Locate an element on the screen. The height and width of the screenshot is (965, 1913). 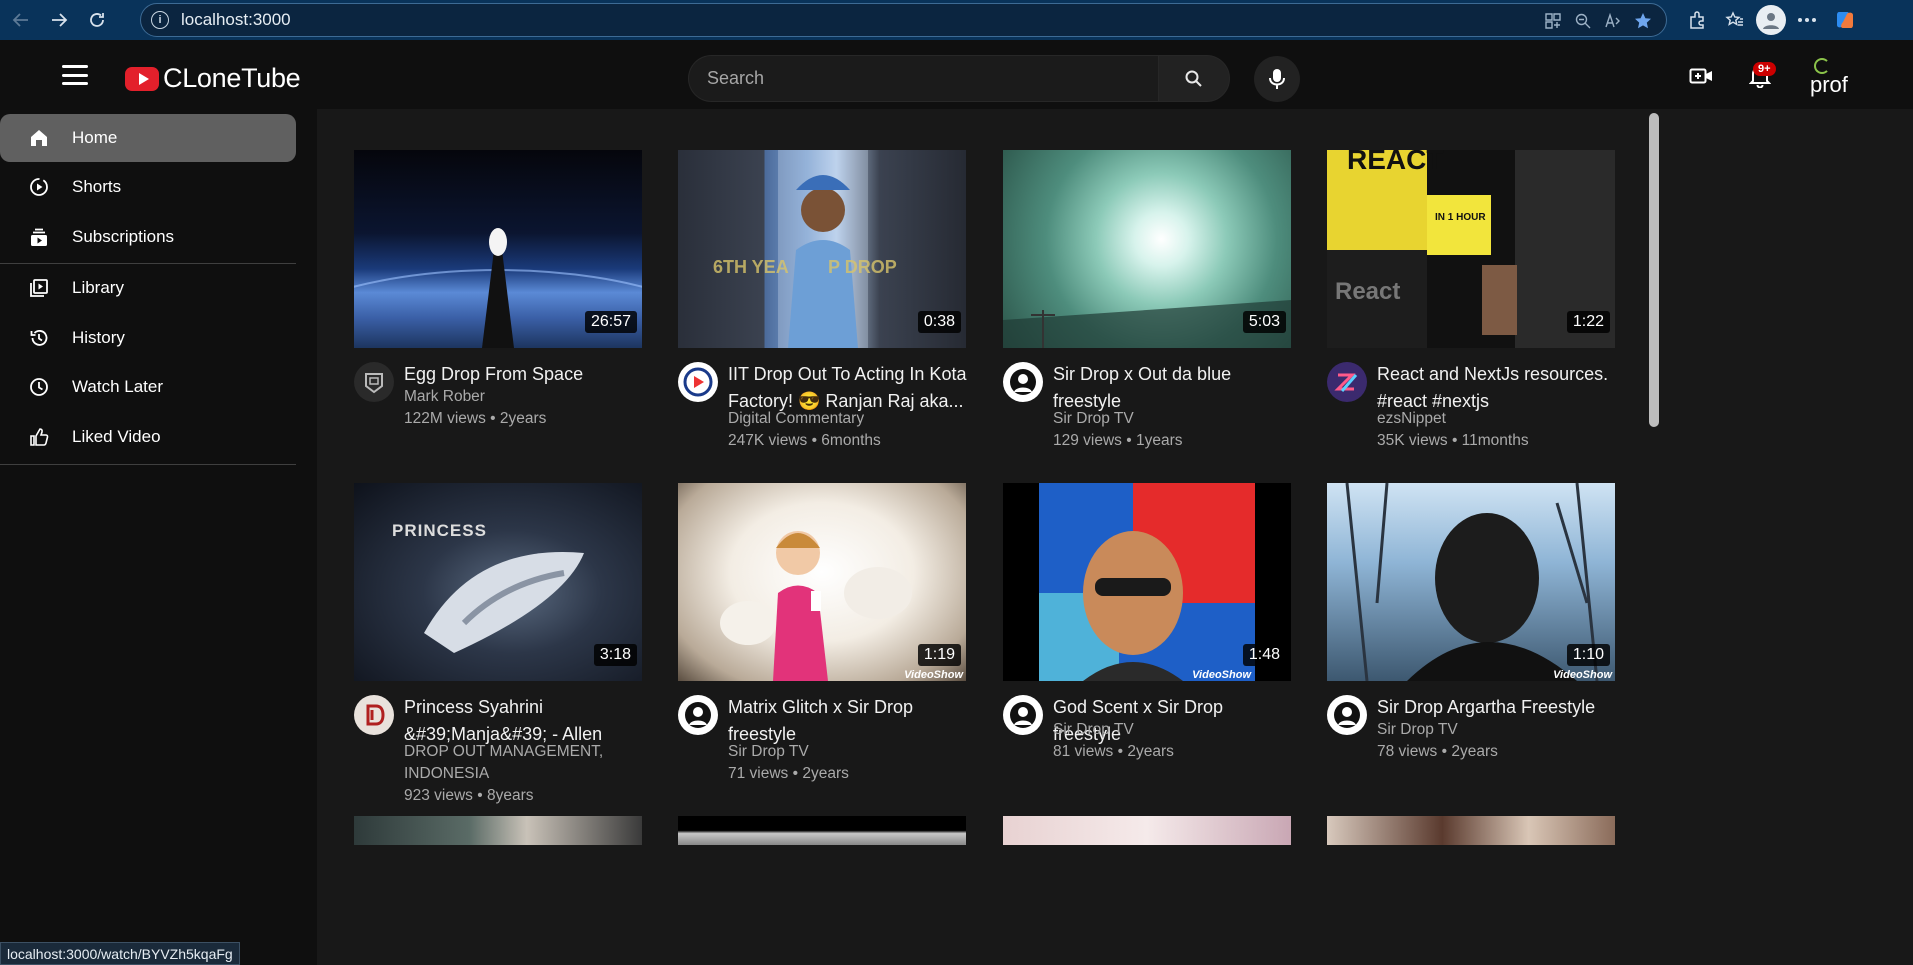
profile-avatar: prof is located at coordinates (1828, 78).